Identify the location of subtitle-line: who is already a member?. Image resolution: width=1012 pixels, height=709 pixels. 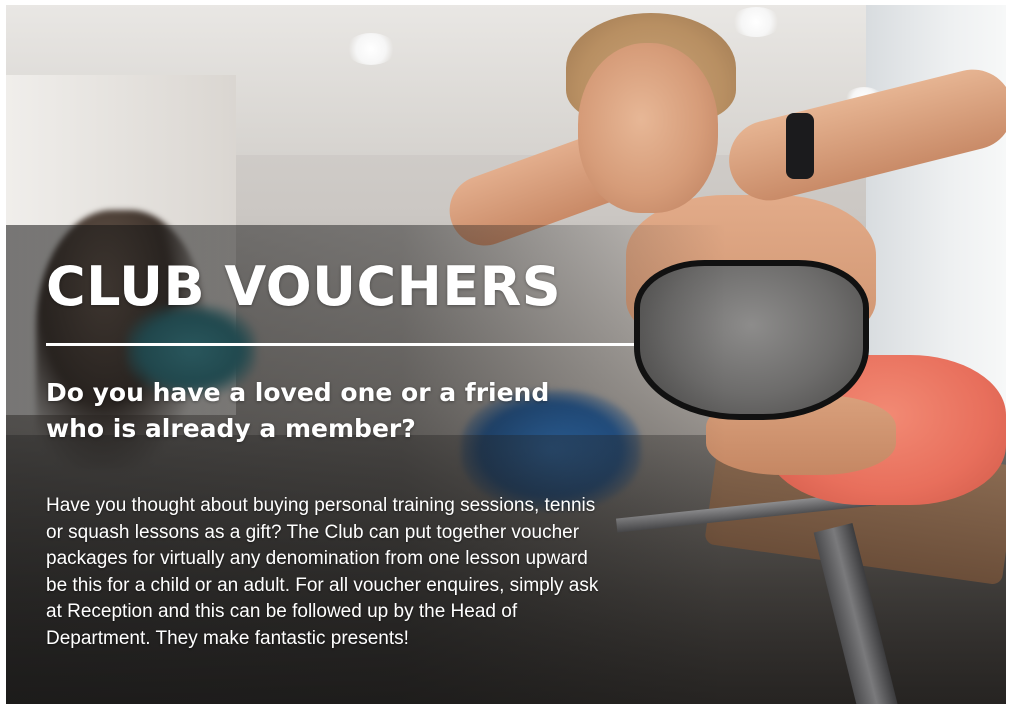
(231, 428).